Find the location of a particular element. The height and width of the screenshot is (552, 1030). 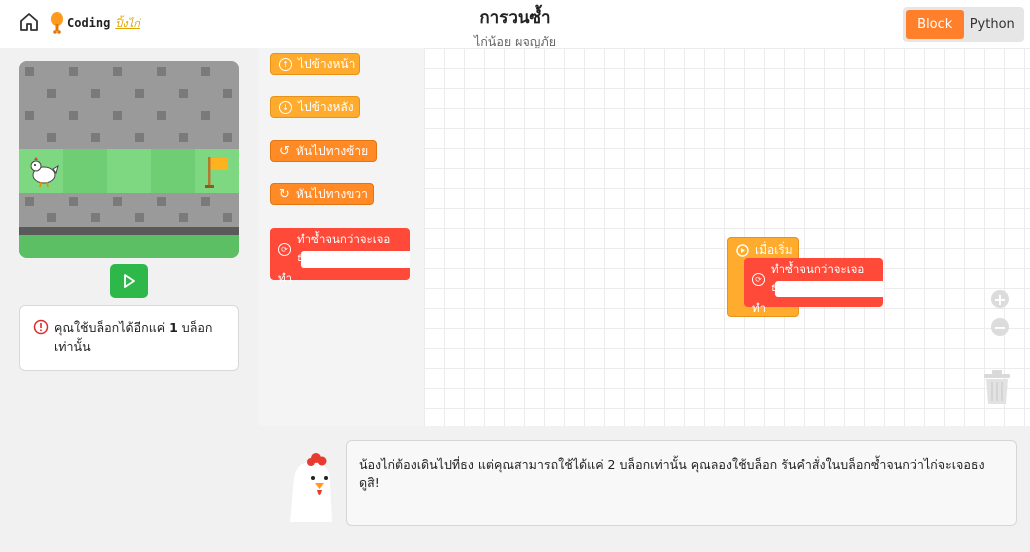

move-backward-block: ↓ ไปข้างหลัง is located at coordinates (315, 107).